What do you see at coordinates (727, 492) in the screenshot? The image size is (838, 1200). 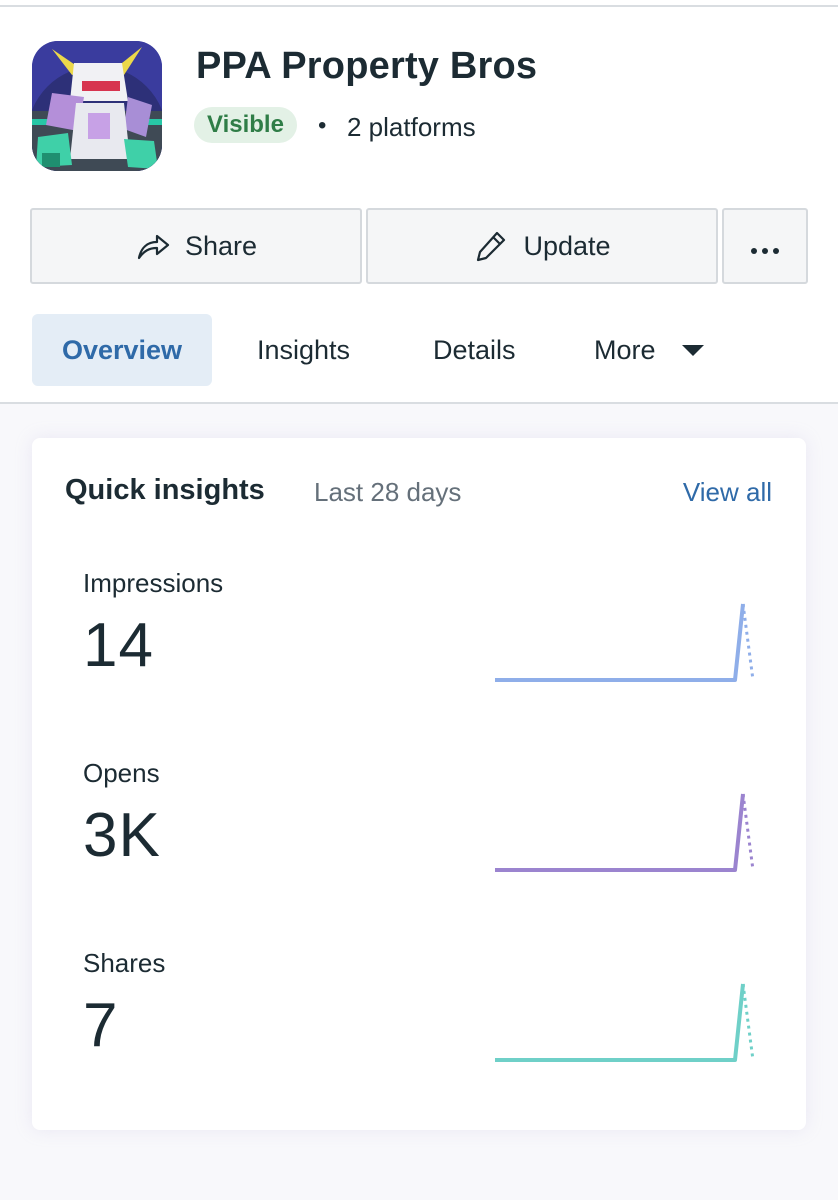 I see `view-all-link: View all` at bounding box center [727, 492].